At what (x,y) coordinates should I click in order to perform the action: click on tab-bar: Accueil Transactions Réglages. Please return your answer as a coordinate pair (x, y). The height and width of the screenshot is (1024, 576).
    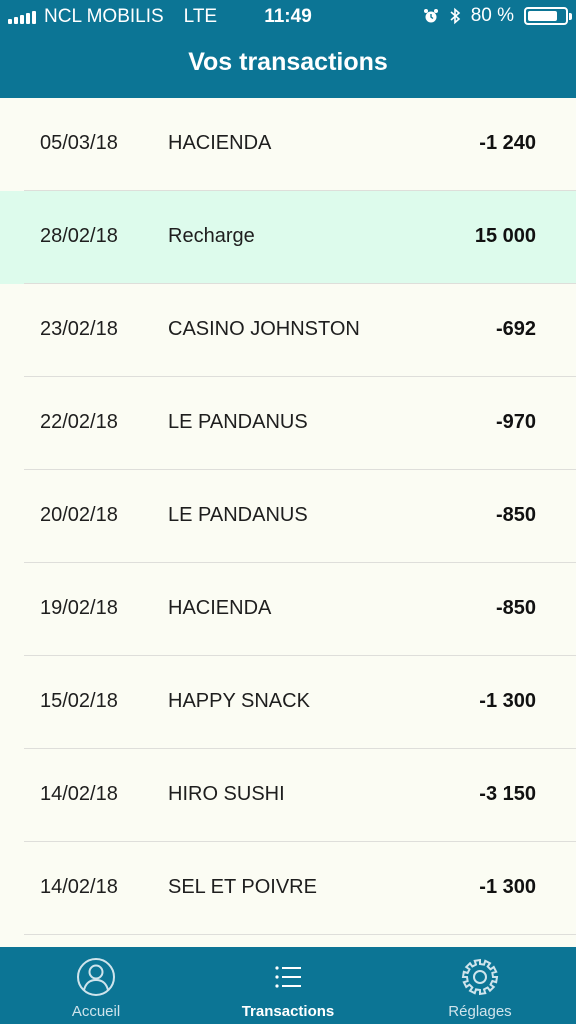
    Looking at the image, I should click on (288, 985).